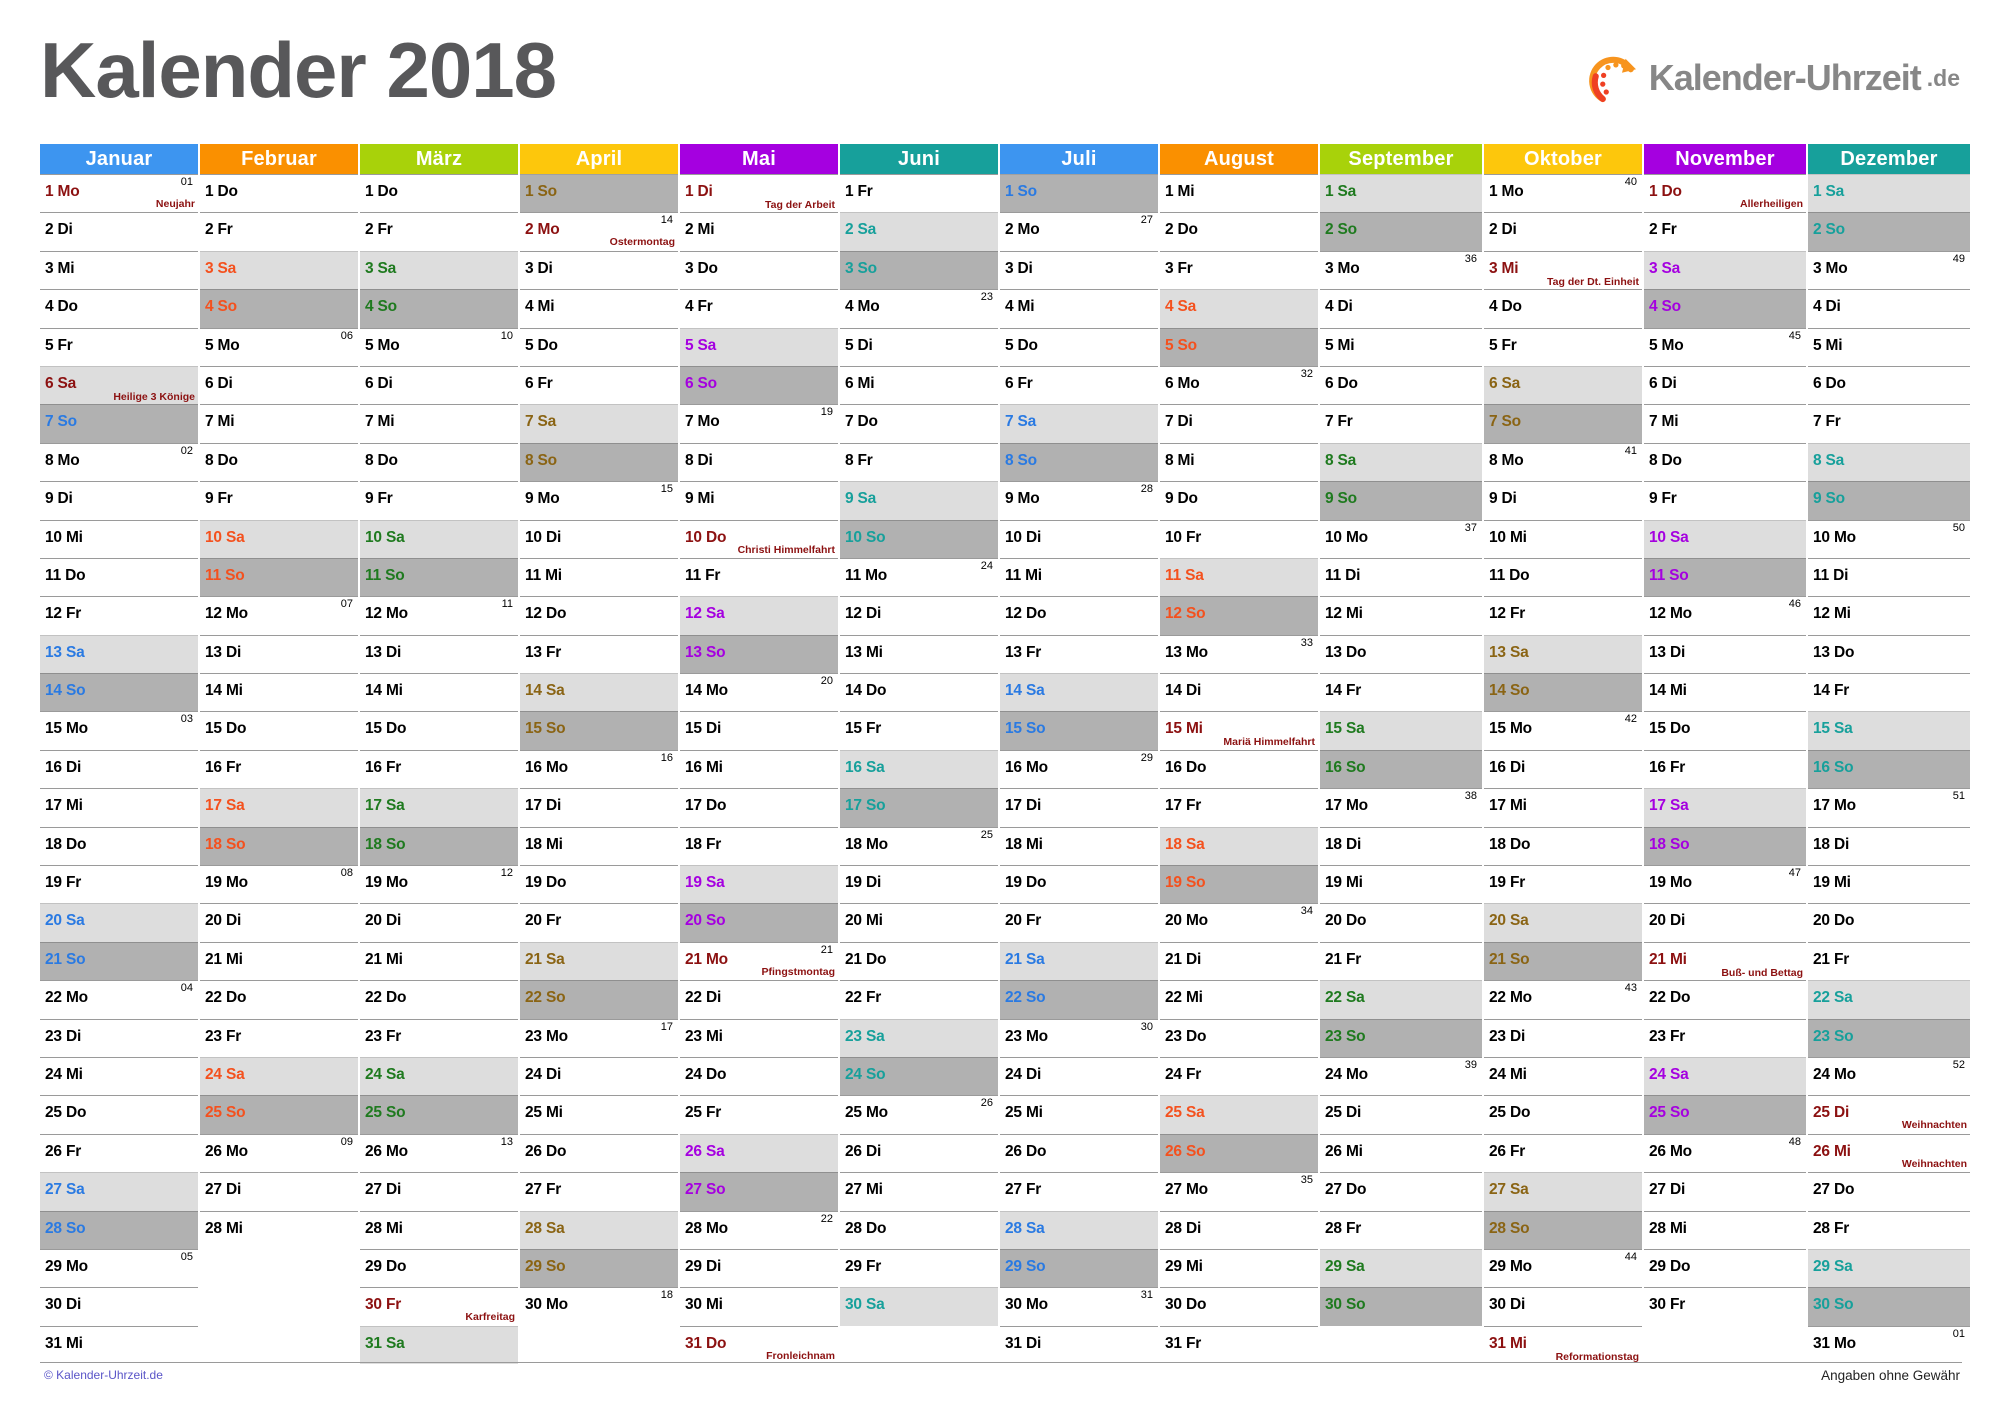  What do you see at coordinates (1239, 385) in the screenshot?
I see `day-cell: 6 Mo 32` at bounding box center [1239, 385].